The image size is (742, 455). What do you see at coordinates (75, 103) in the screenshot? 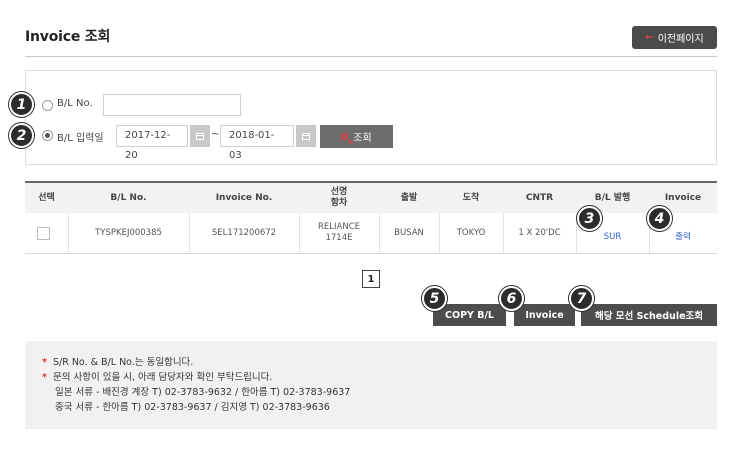
I see `bl-no-radio-label: B/L No.` at bounding box center [75, 103].